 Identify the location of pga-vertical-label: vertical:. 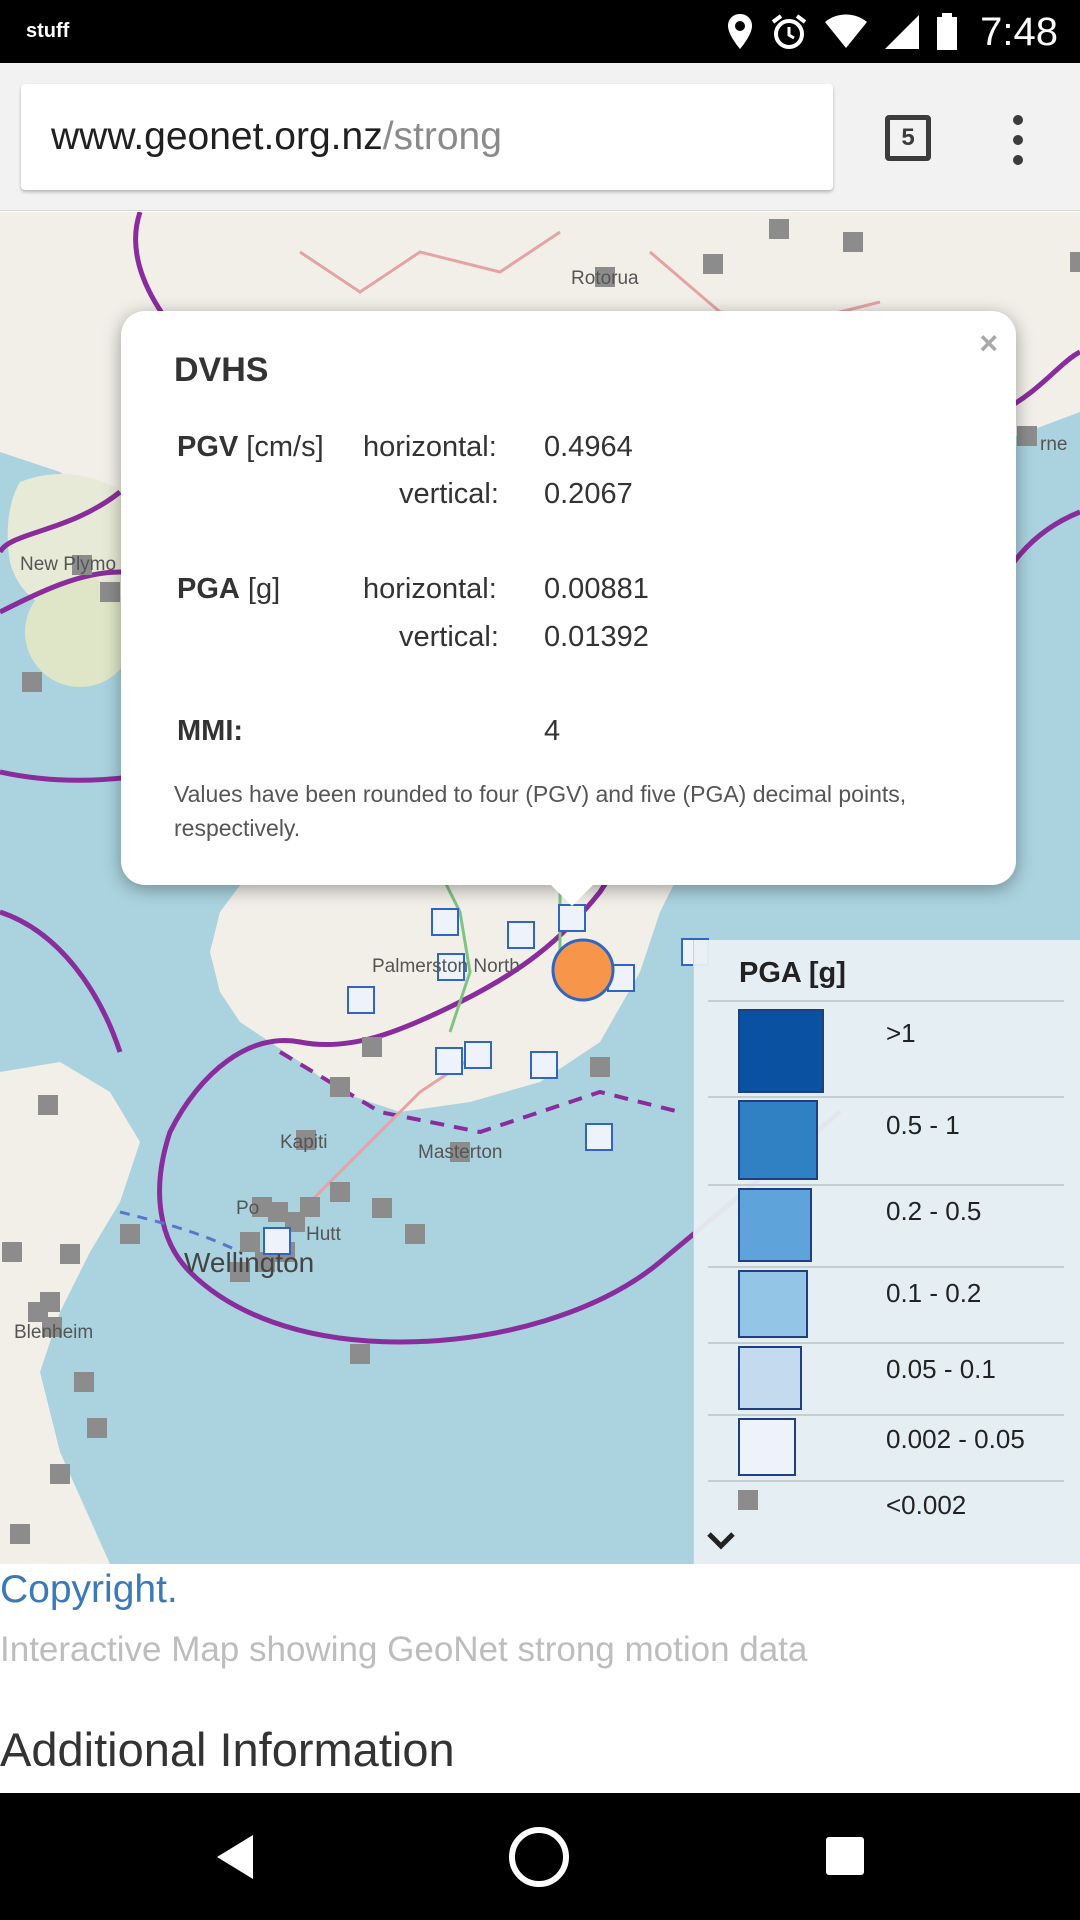
(449, 637).